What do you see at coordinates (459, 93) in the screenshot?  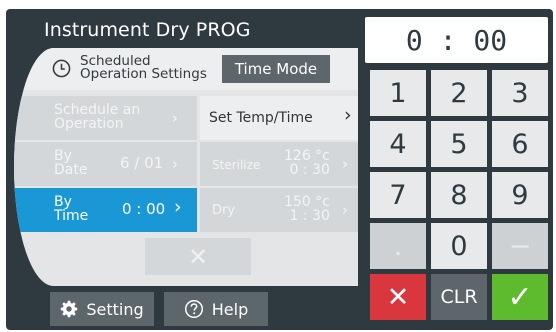 I see `key-2: 2` at bounding box center [459, 93].